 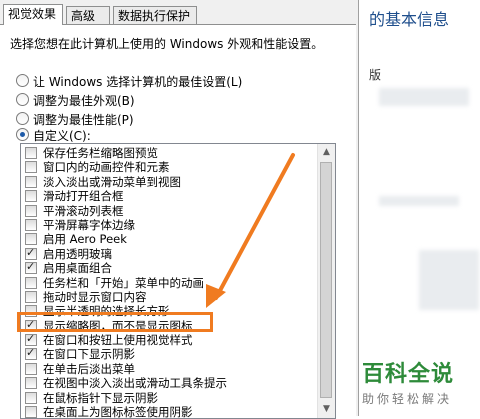 I want to click on effect-label: 启用 Aero Peek, so click(x=85, y=239).